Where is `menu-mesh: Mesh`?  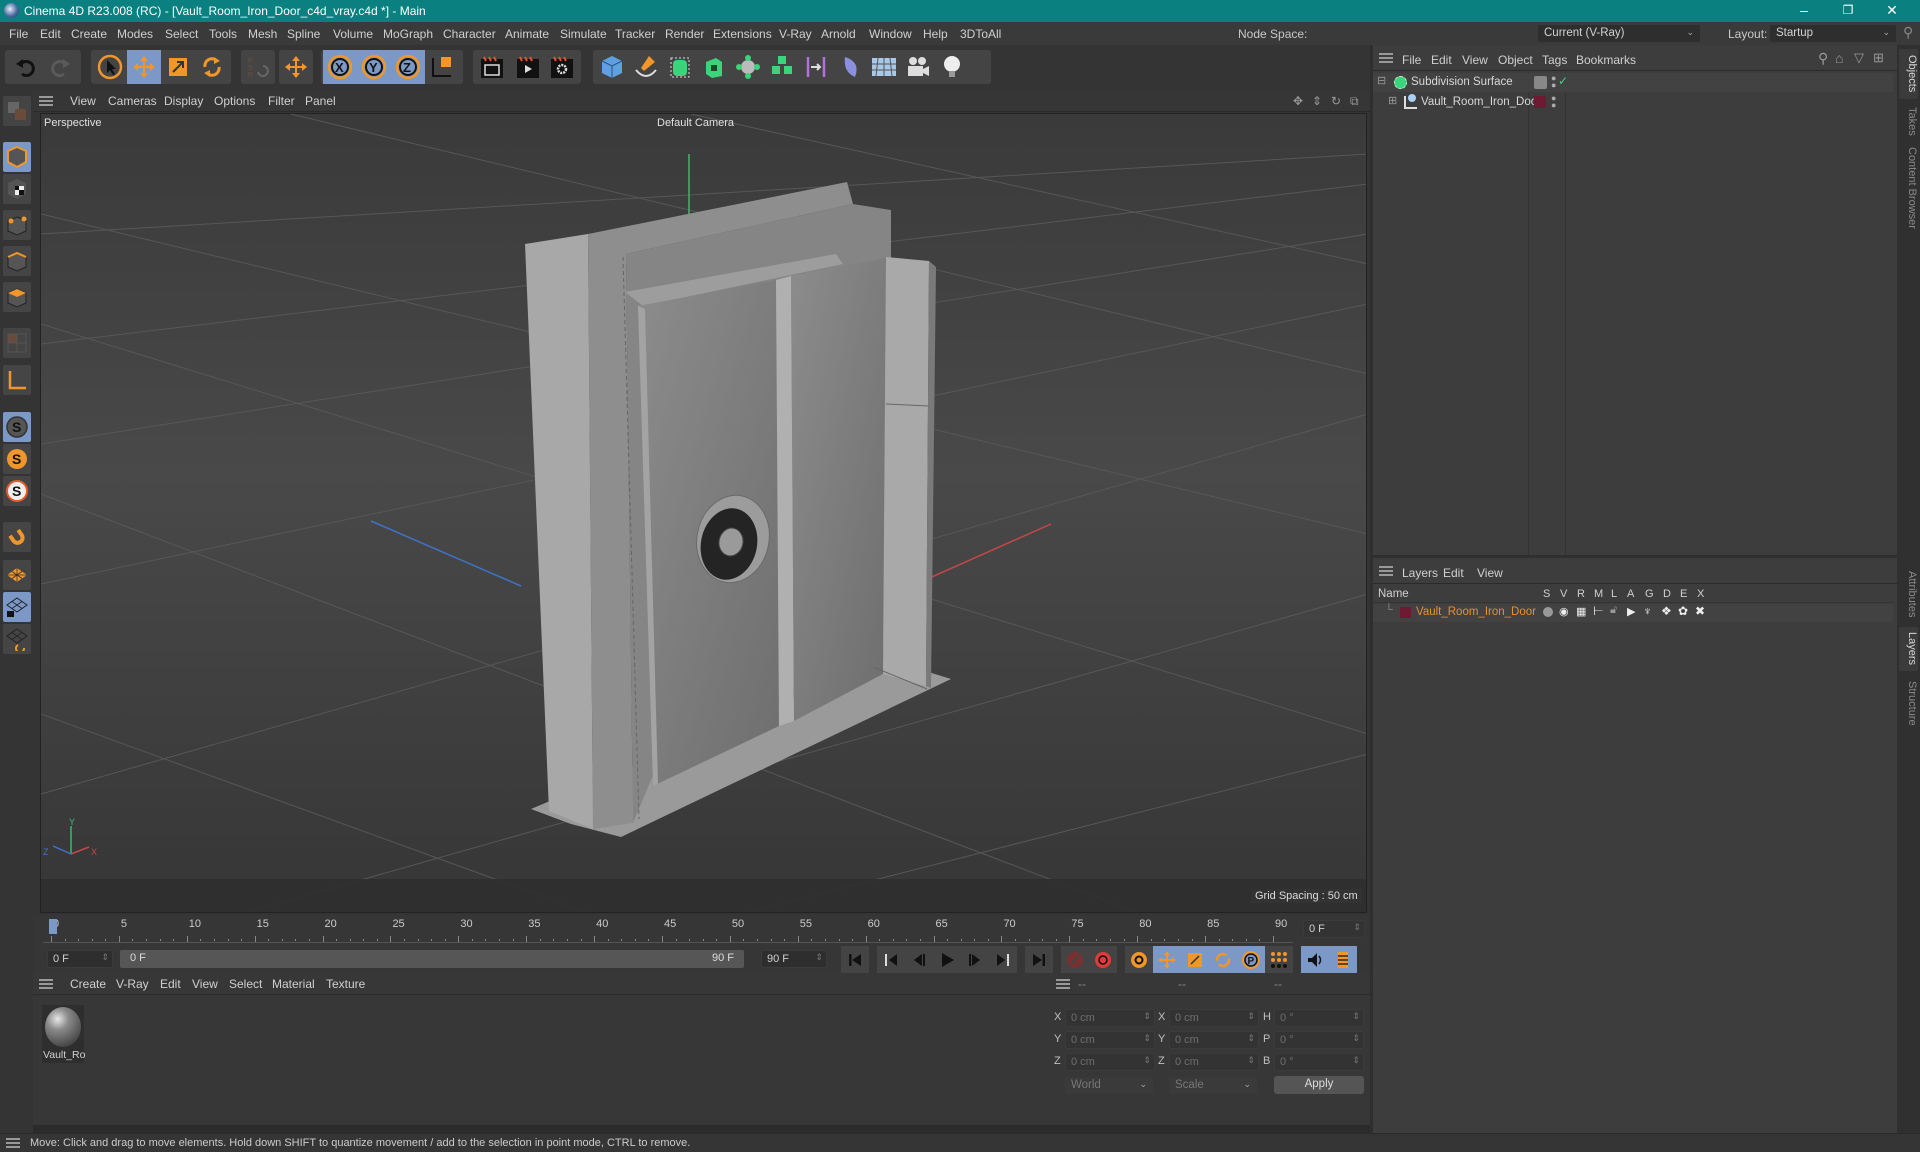 menu-mesh: Mesh is located at coordinates (262, 34).